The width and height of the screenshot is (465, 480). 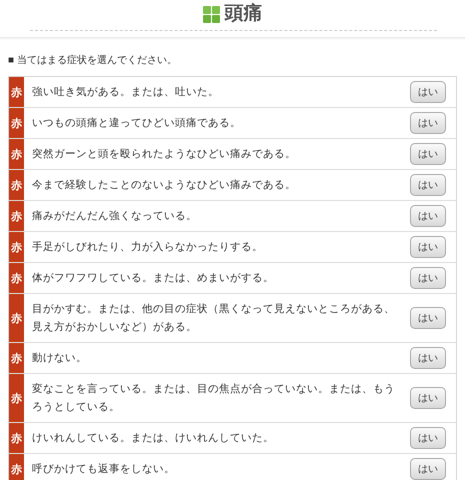 I want to click on symptom-text: けいれんしている。または、けいれんしていた。, so click(x=153, y=438).